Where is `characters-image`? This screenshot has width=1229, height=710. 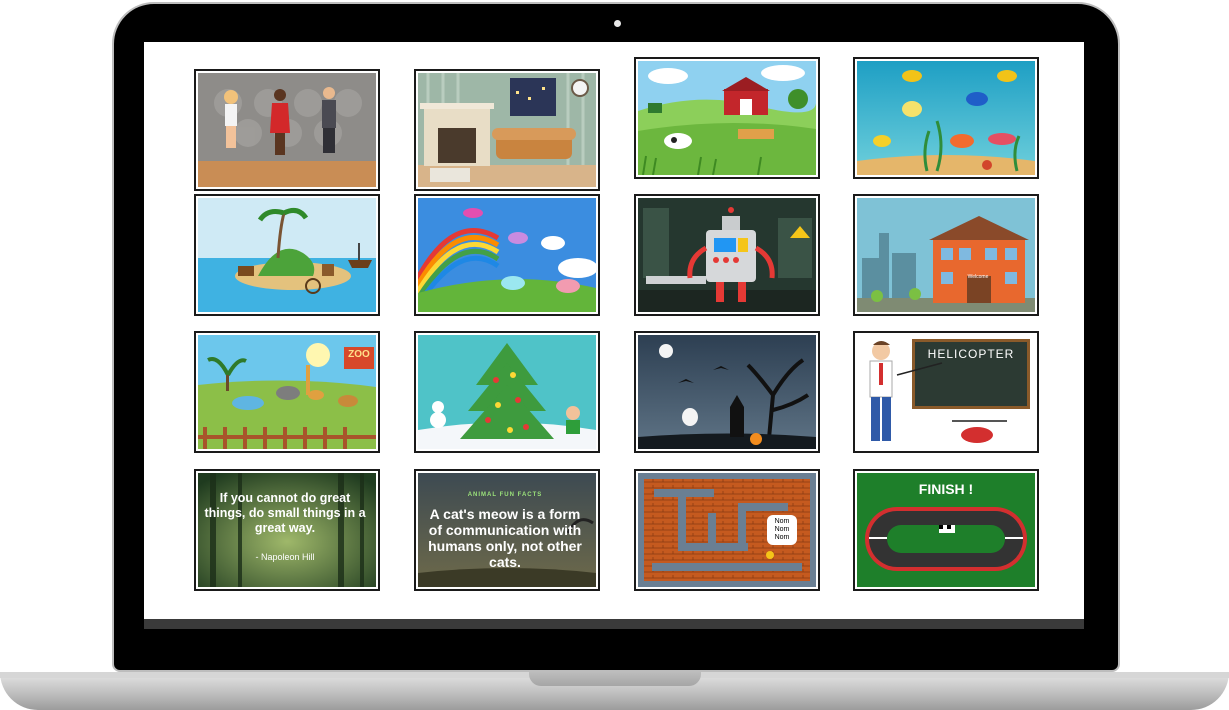 characters-image is located at coordinates (287, 130).